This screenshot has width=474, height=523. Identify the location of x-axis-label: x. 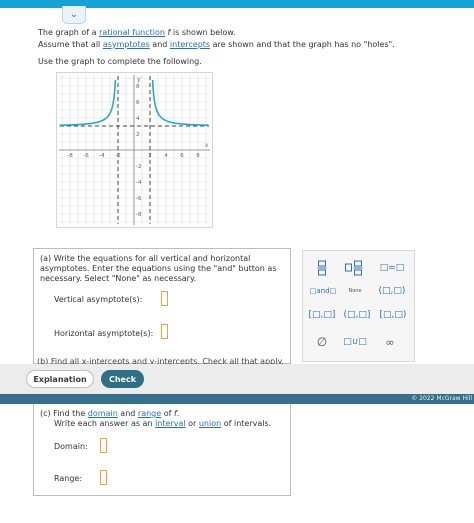
(207, 145).